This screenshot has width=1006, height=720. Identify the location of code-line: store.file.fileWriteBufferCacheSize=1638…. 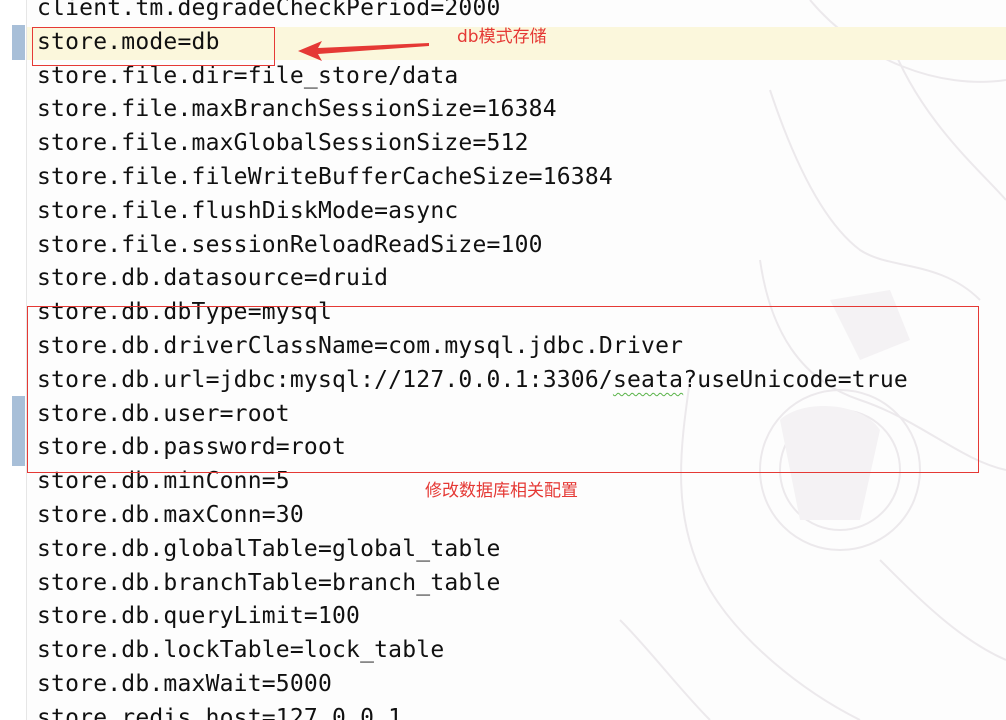
(472, 178).